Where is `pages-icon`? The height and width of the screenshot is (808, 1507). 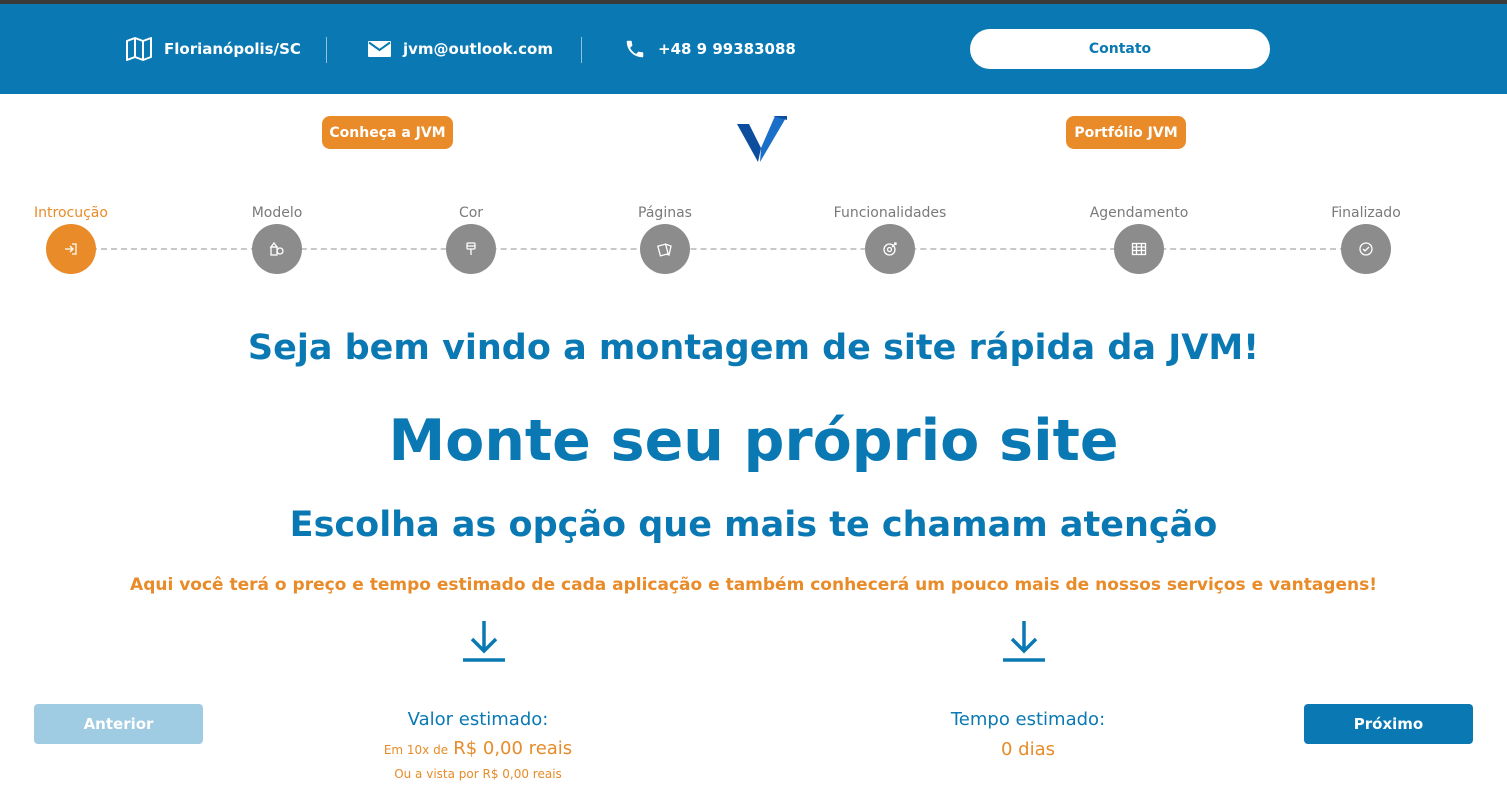
pages-icon is located at coordinates (664, 250).